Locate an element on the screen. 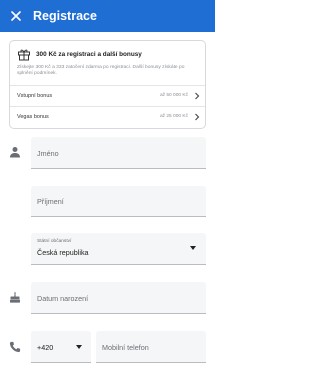  bonus-row-label: Vstupní bonus is located at coordinates (35, 95).